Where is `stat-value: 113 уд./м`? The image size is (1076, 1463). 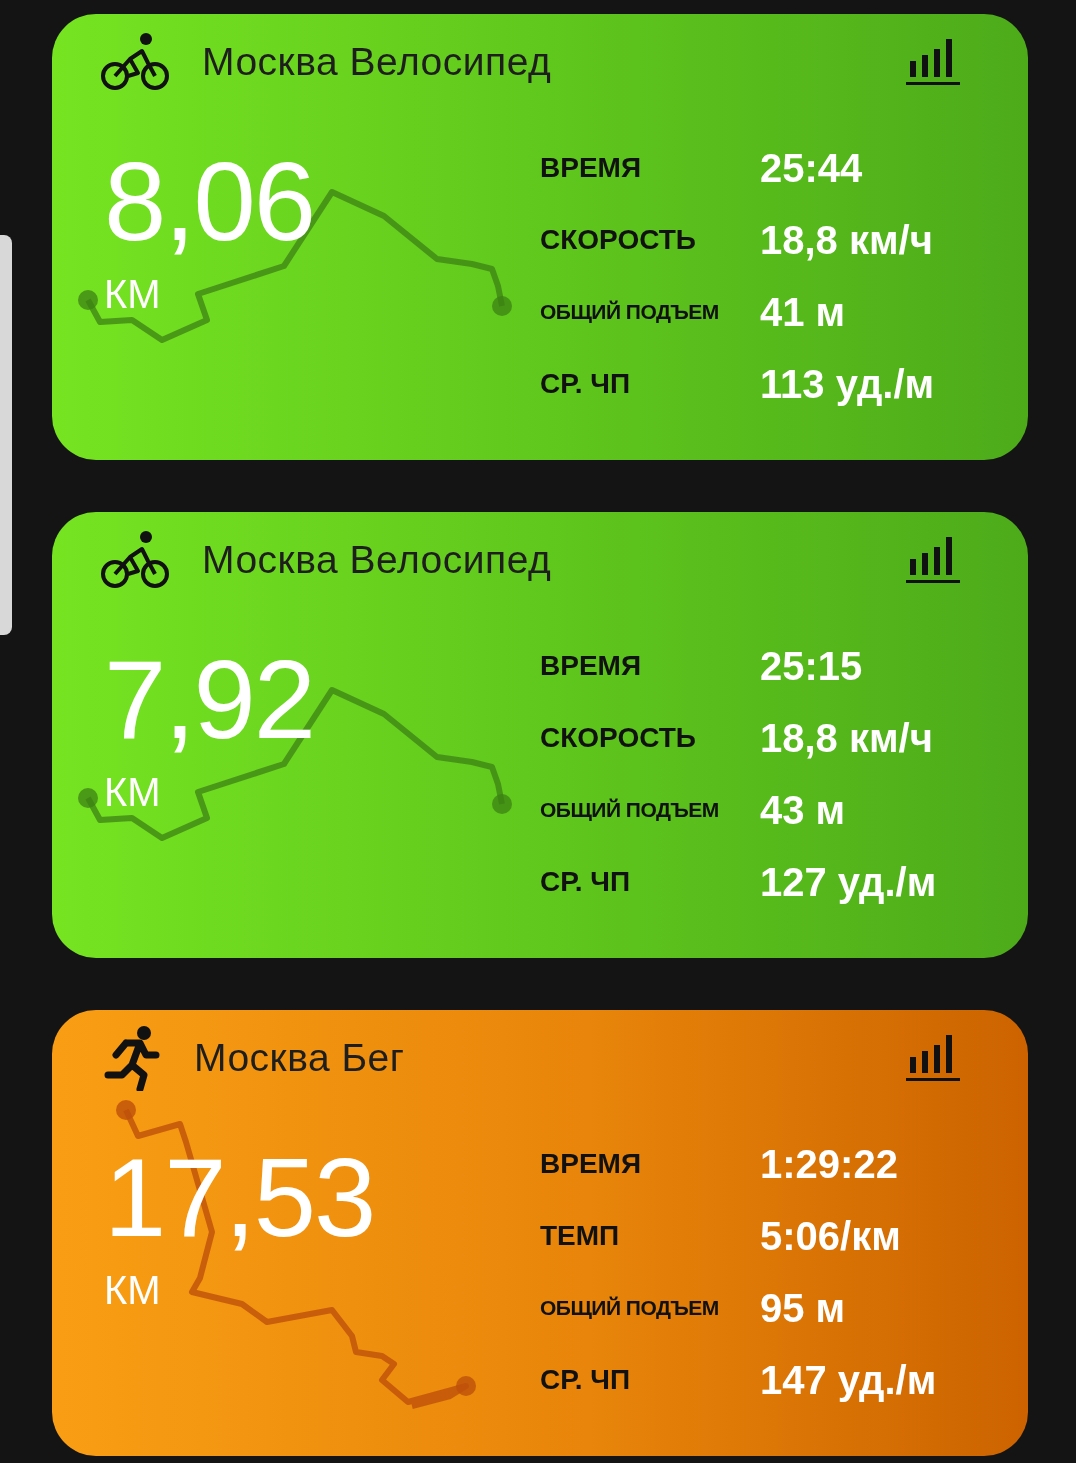
stat-value: 113 уд./м is located at coordinates (847, 384).